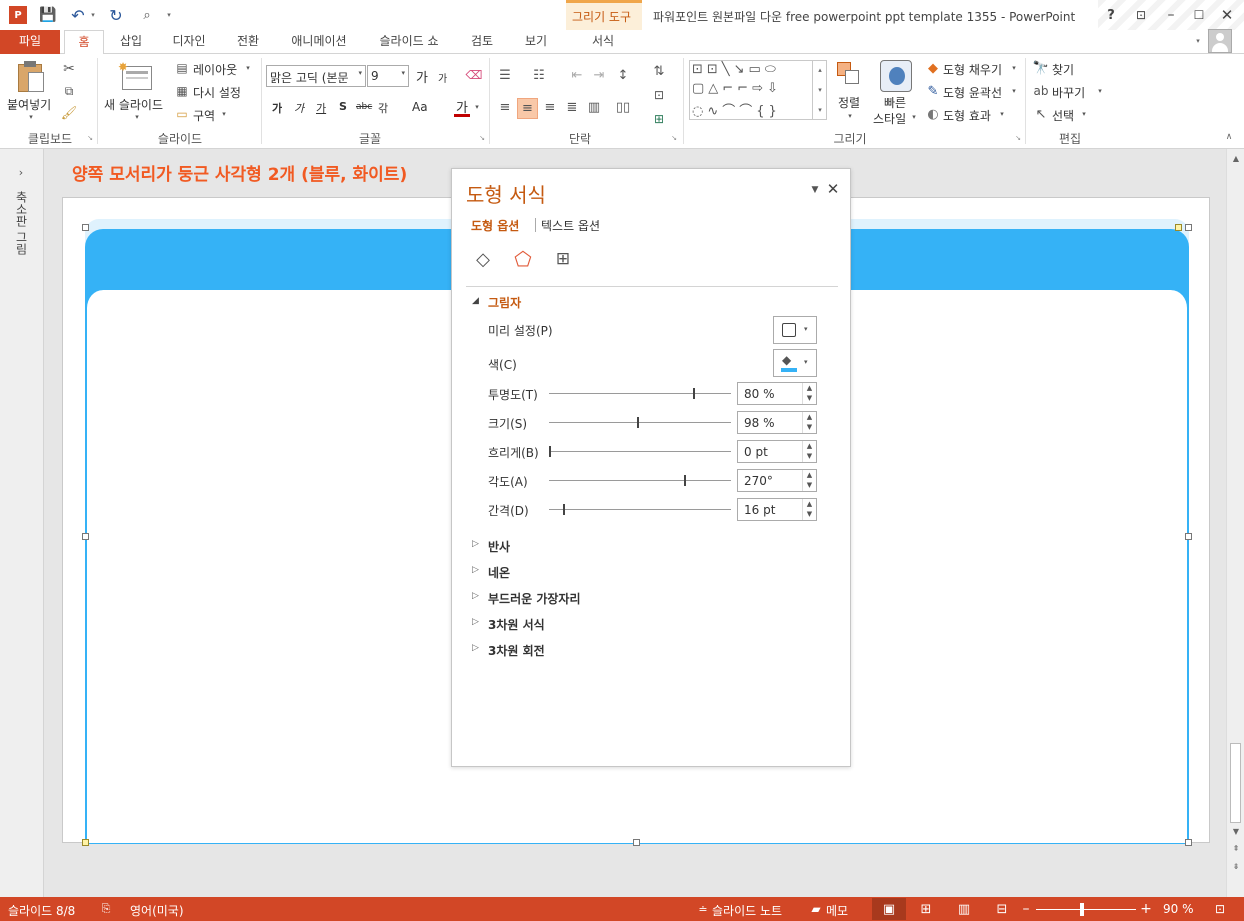  Describe the element at coordinates (599, 75) in the screenshot. I see `increase-indent-icon: ⇥` at that location.